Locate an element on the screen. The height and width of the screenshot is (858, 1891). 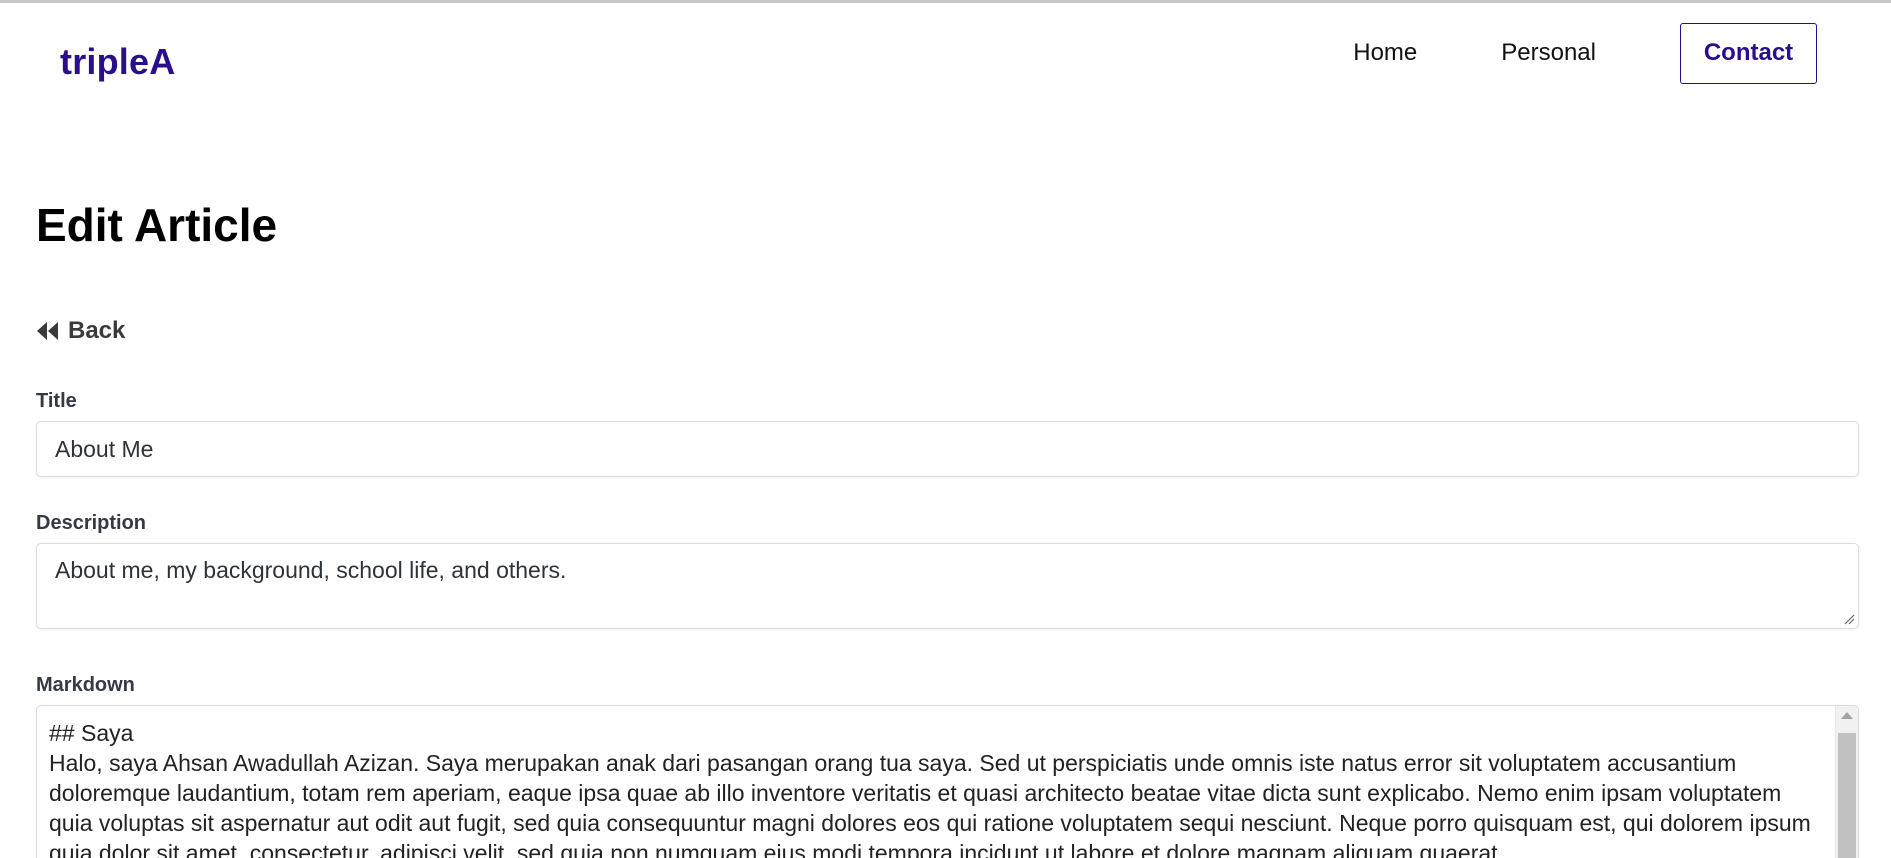
scroll-thumb is located at coordinates (1847, 795).